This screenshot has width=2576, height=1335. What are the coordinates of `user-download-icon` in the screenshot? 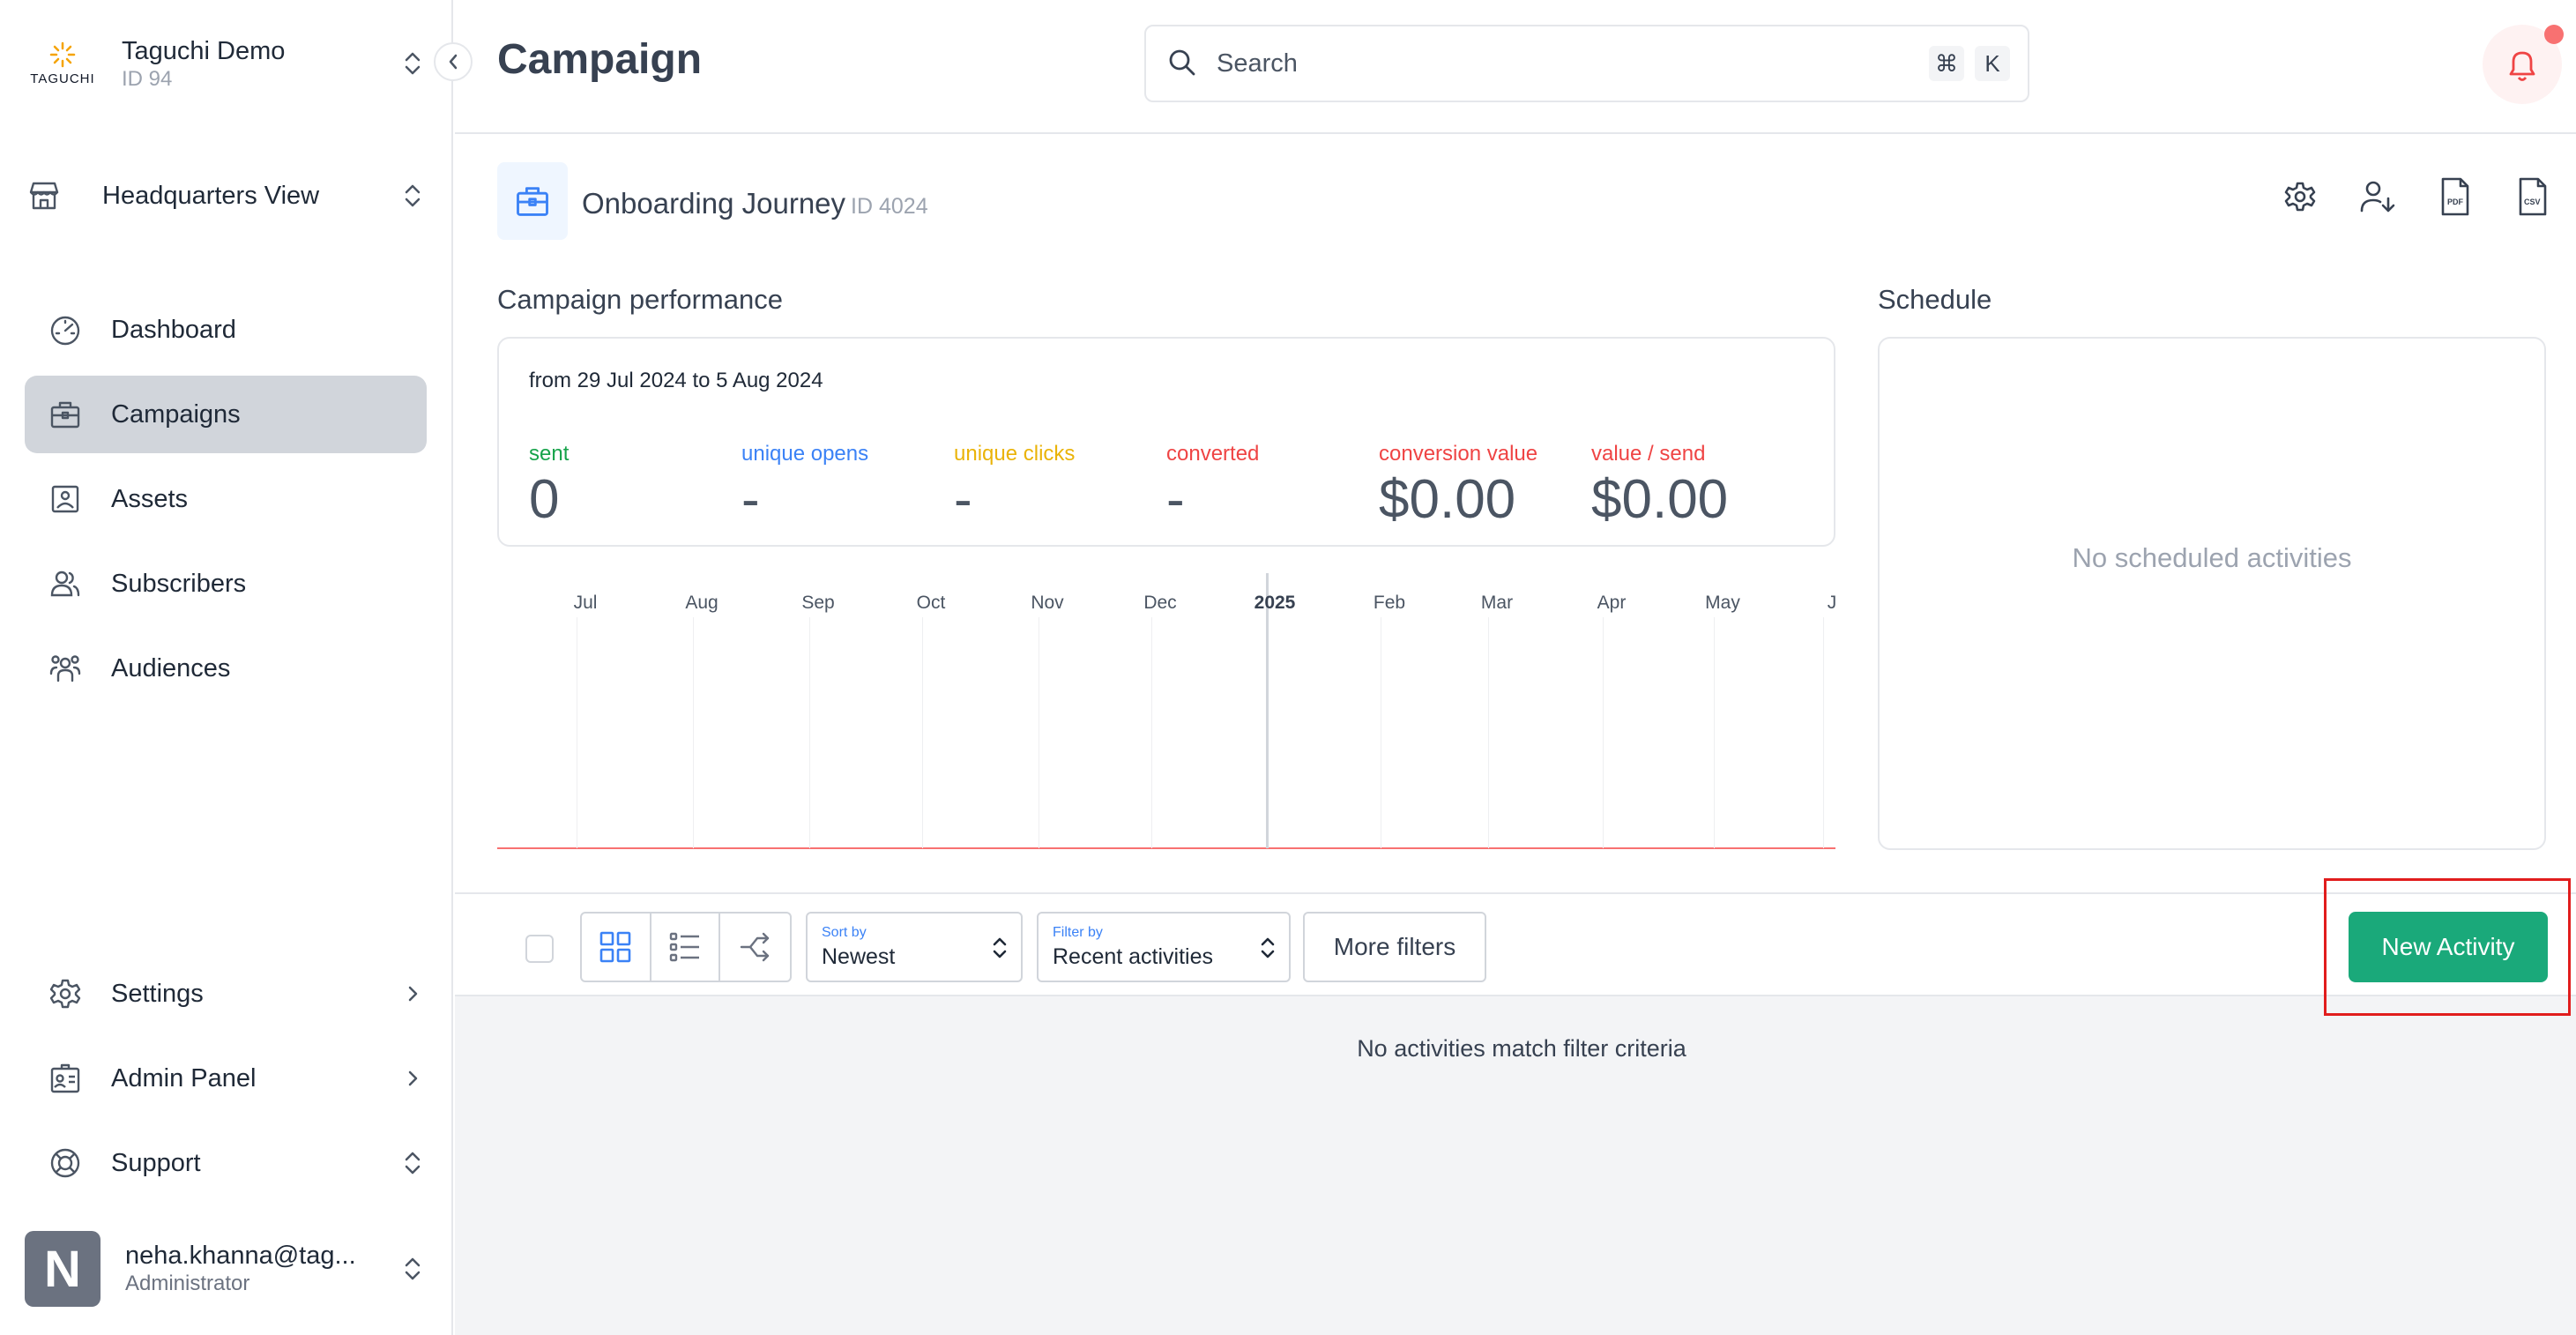 It's located at (2377, 196).